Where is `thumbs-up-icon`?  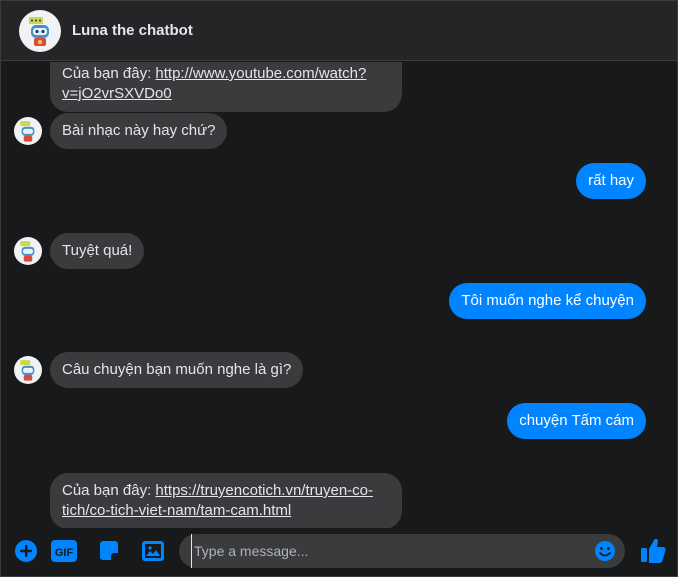 thumbs-up-icon is located at coordinates (653, 550).